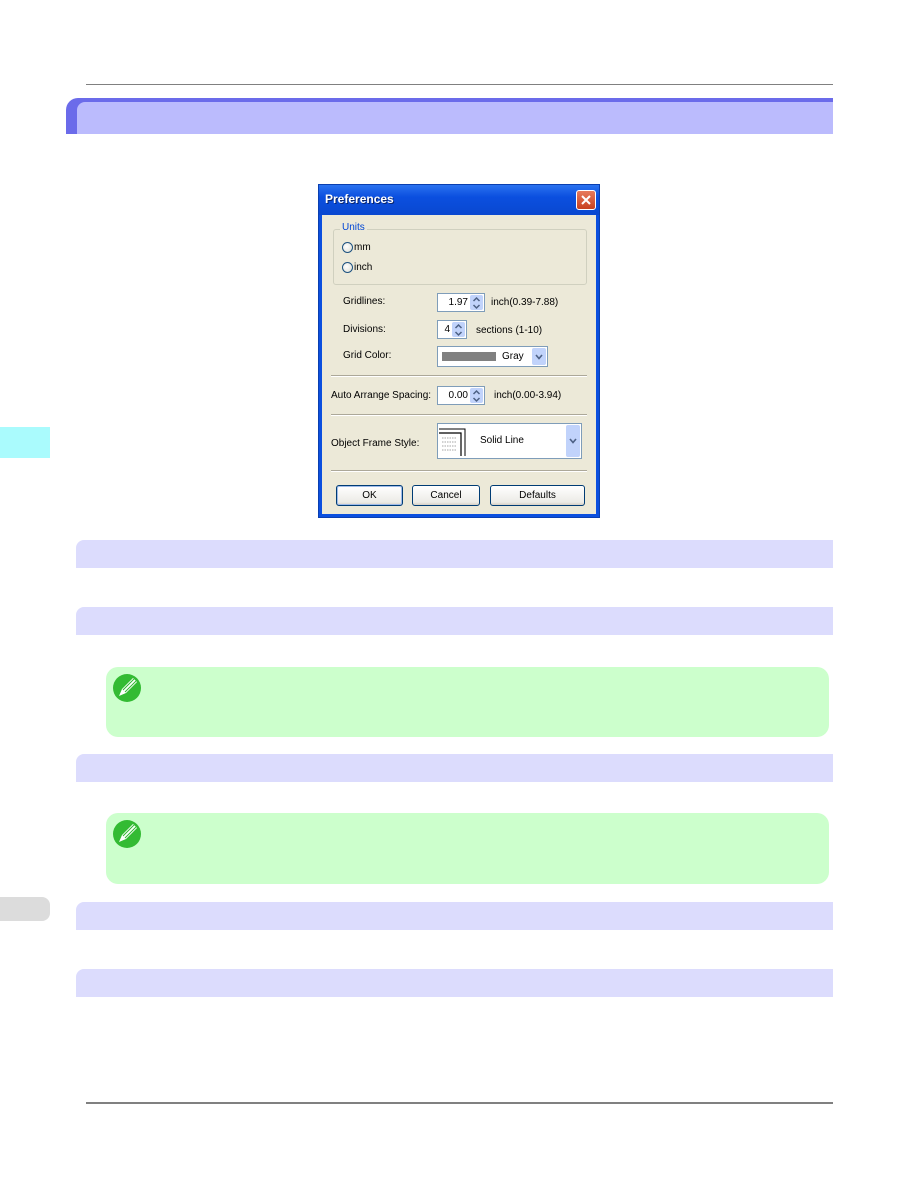  Describe the element at coordinates (25, 909) in the screenshot. I see `index-side-tab` at that location.